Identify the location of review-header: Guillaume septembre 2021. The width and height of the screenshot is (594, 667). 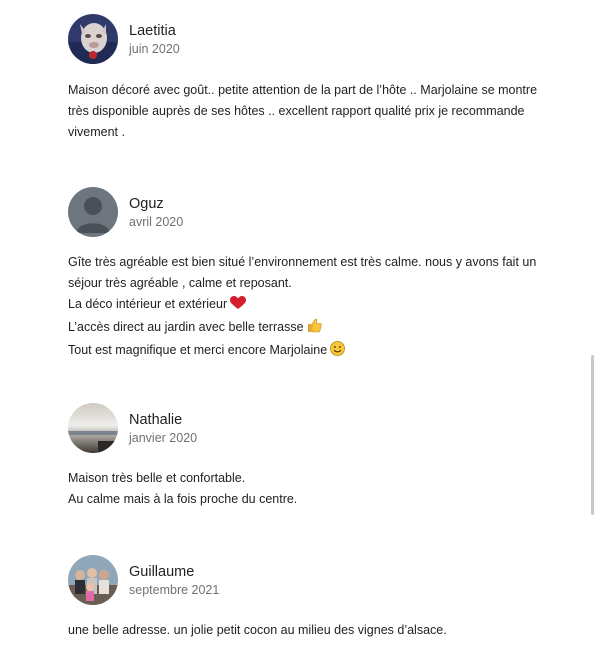
(318, 580).